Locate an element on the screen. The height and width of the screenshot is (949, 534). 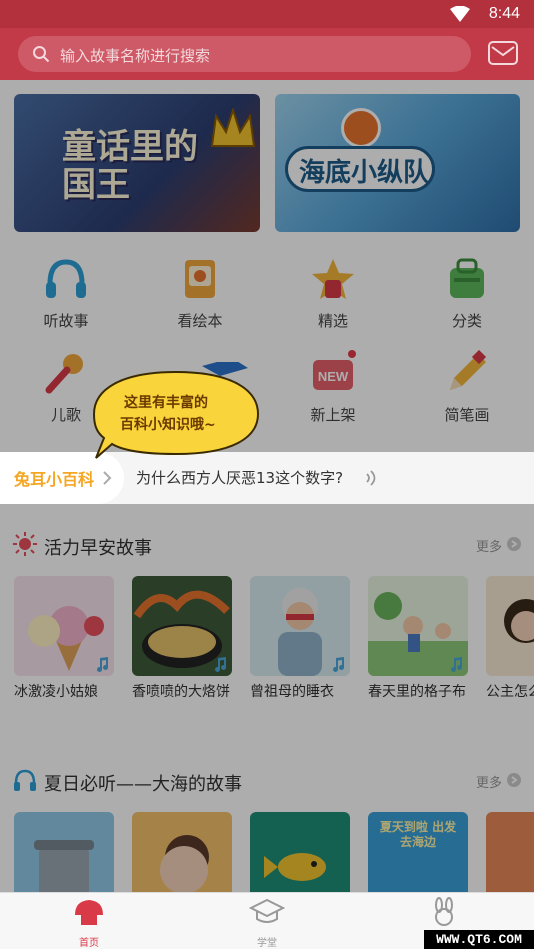
story-card: 公主怎么屎 is located at coordinates (510, 638).